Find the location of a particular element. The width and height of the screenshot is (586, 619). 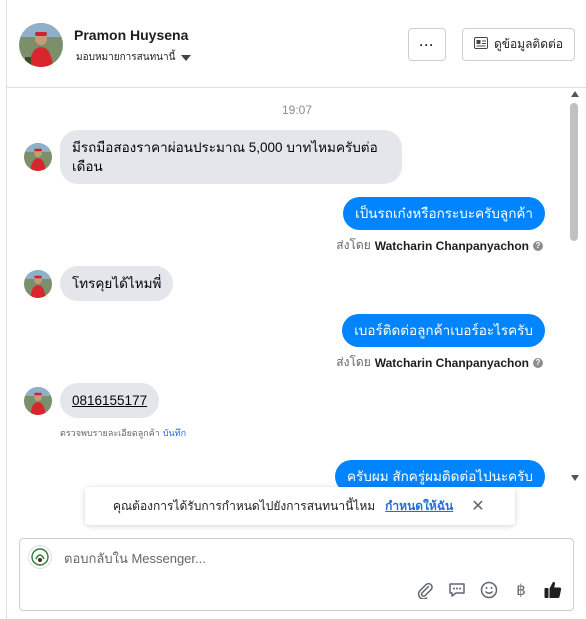

detected-text: ตรวจพบรายละเอียดลูกค้า is located at coordinates (110, 433).